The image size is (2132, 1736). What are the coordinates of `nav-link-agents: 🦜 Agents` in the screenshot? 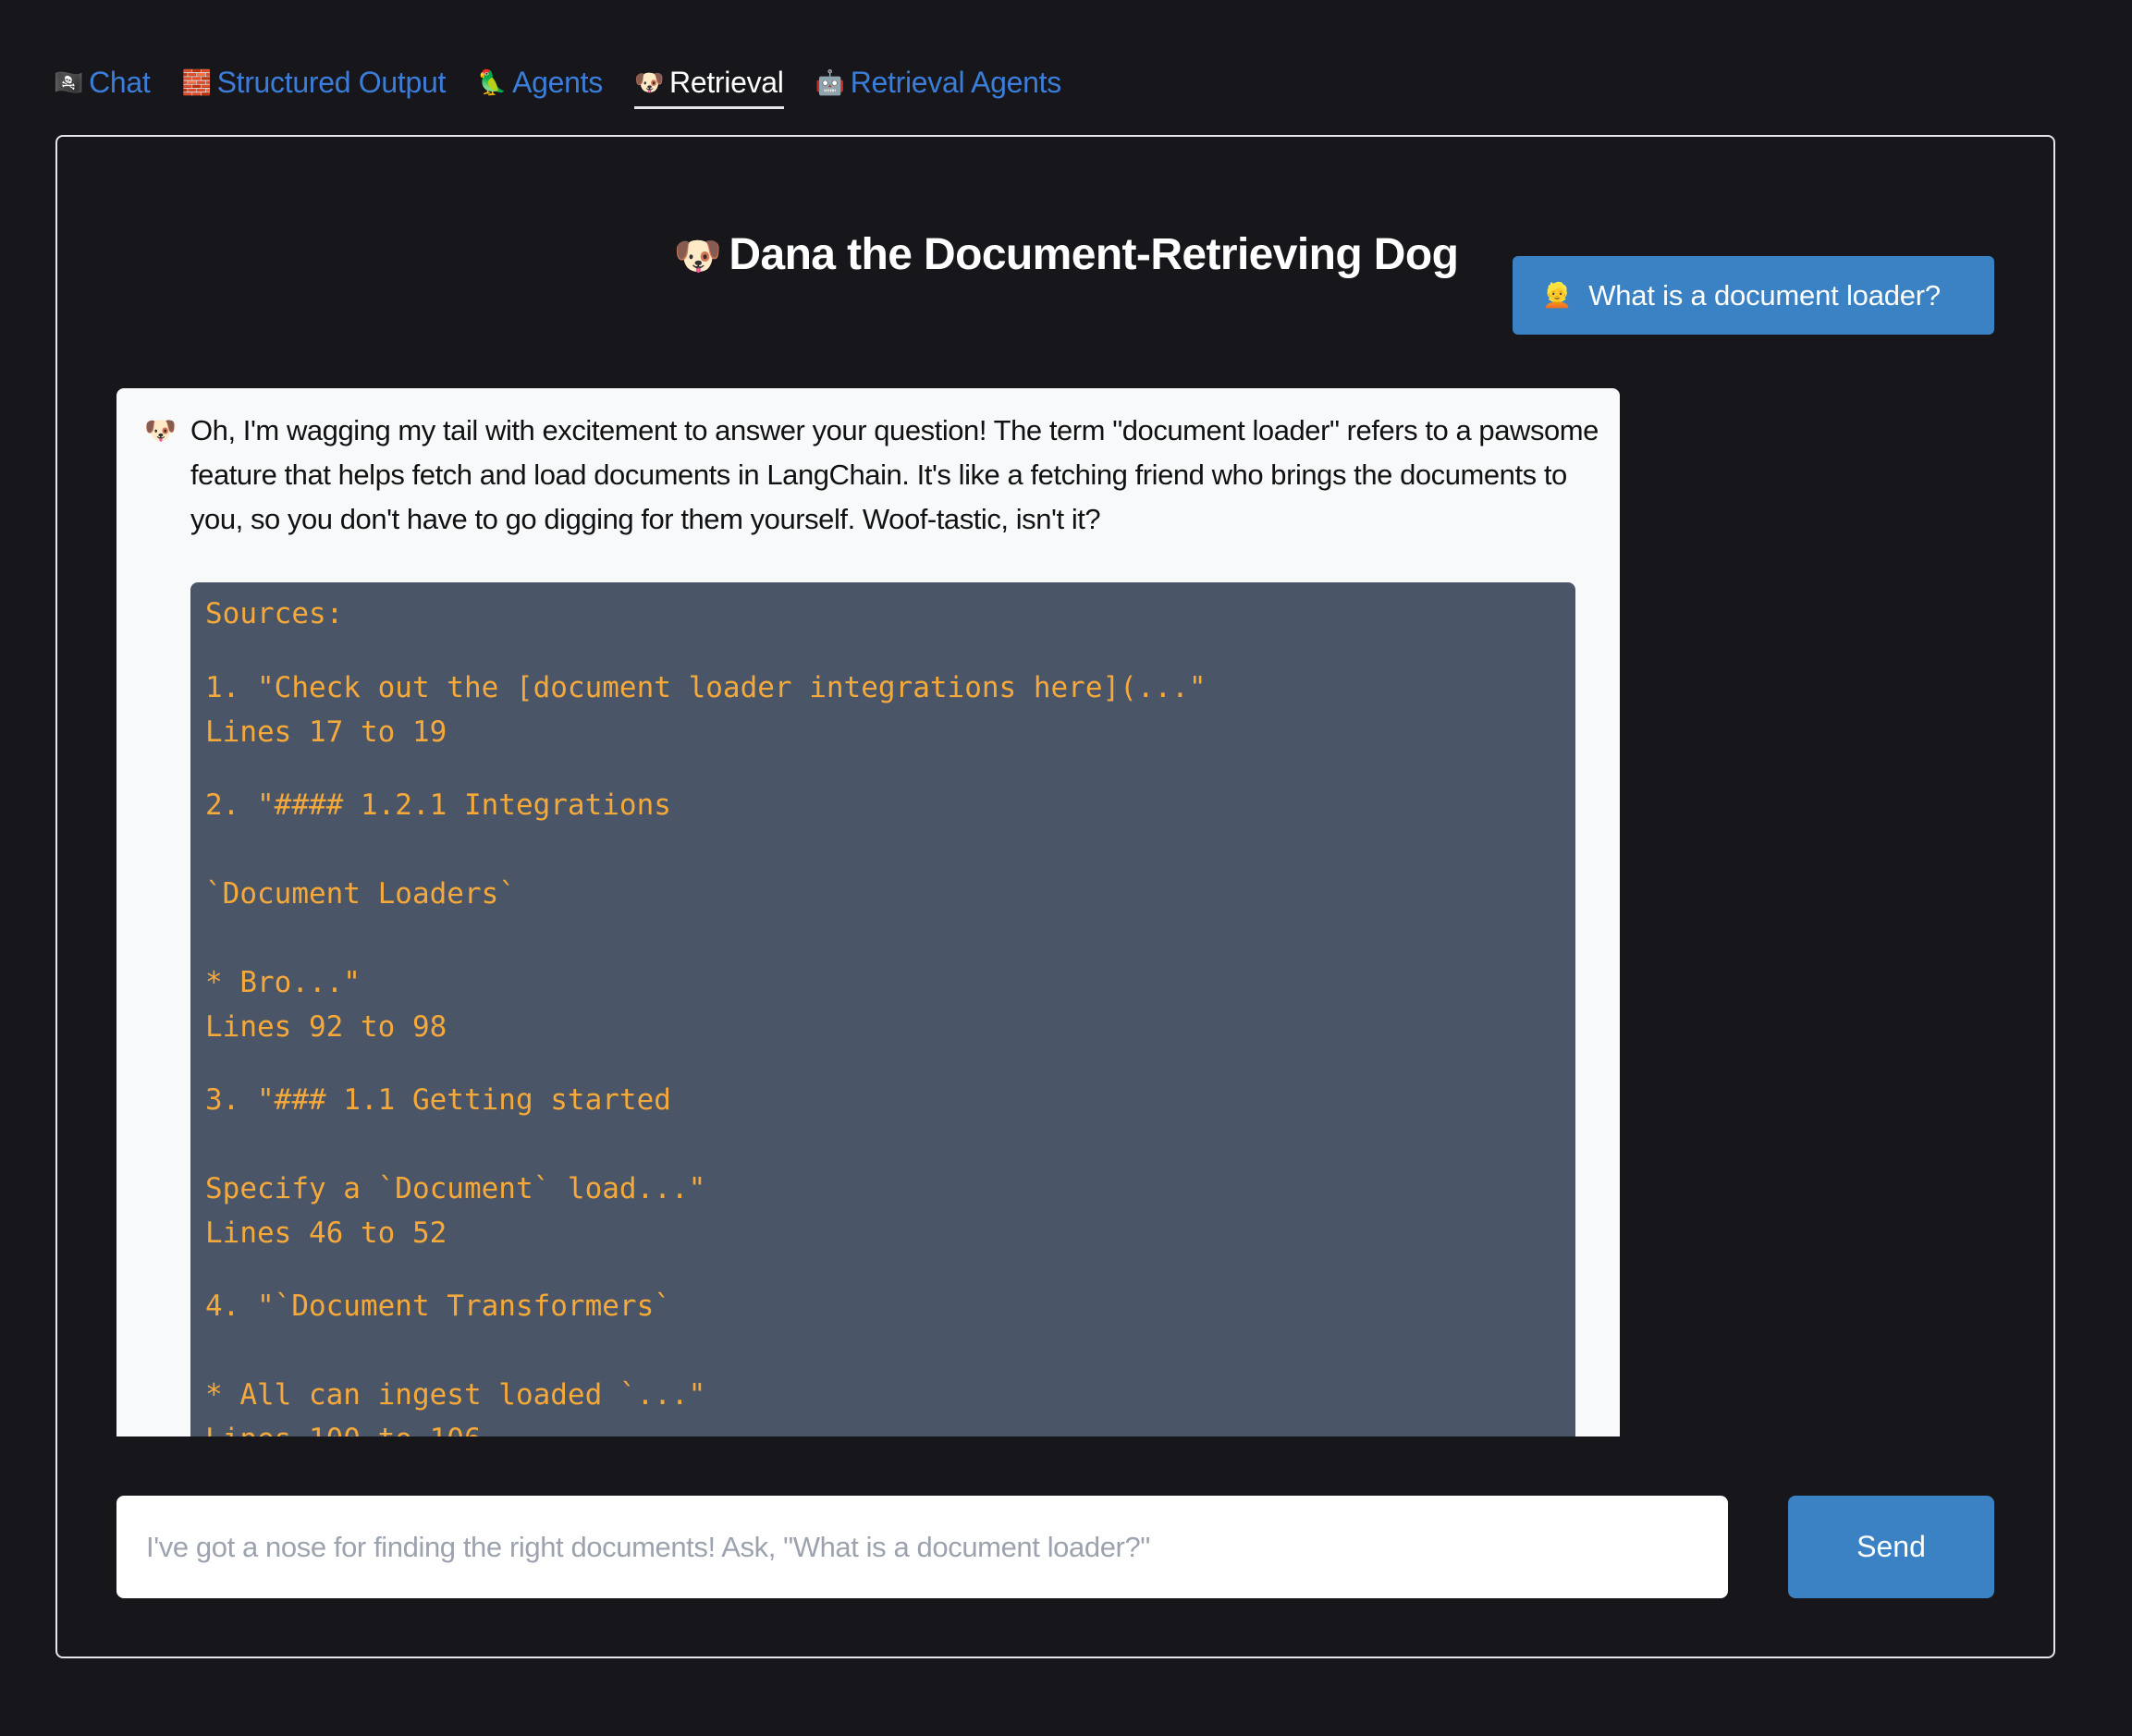 It's located at (540, 85).